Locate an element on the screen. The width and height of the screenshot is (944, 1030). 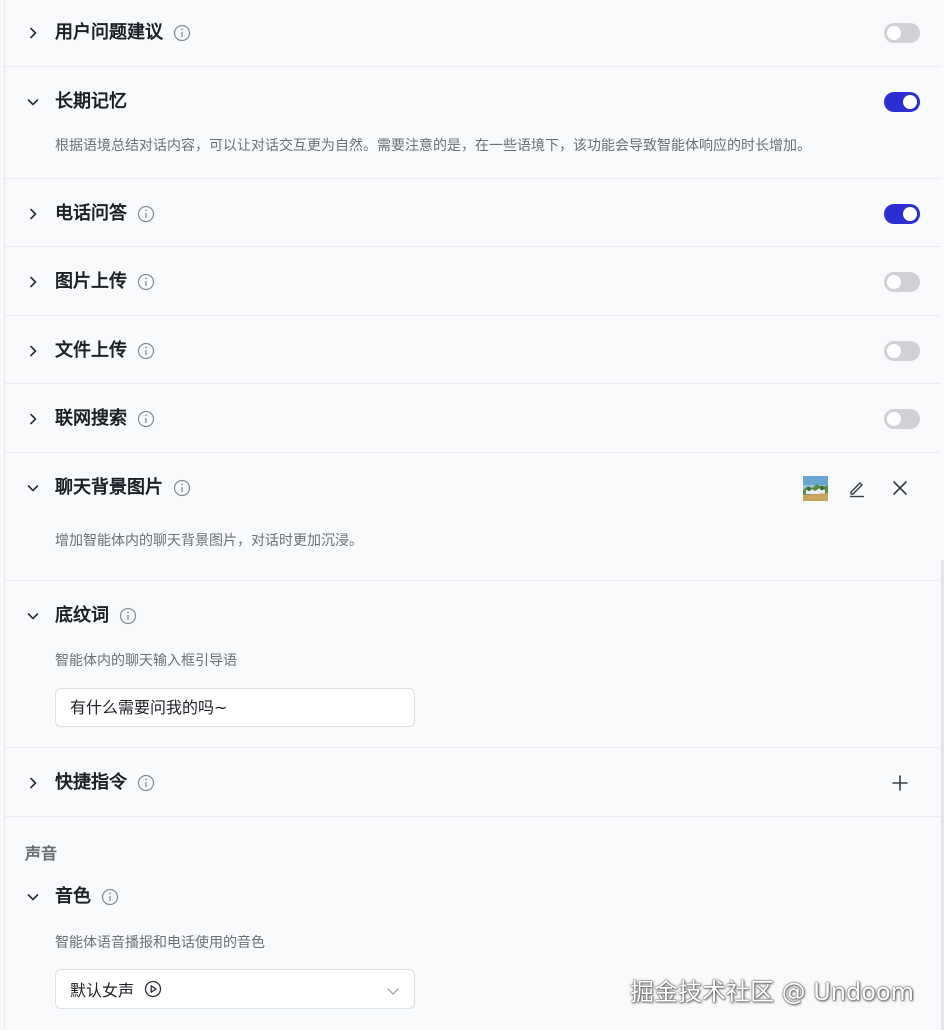
file-upload-toggle is located at coordinates (902, 351).